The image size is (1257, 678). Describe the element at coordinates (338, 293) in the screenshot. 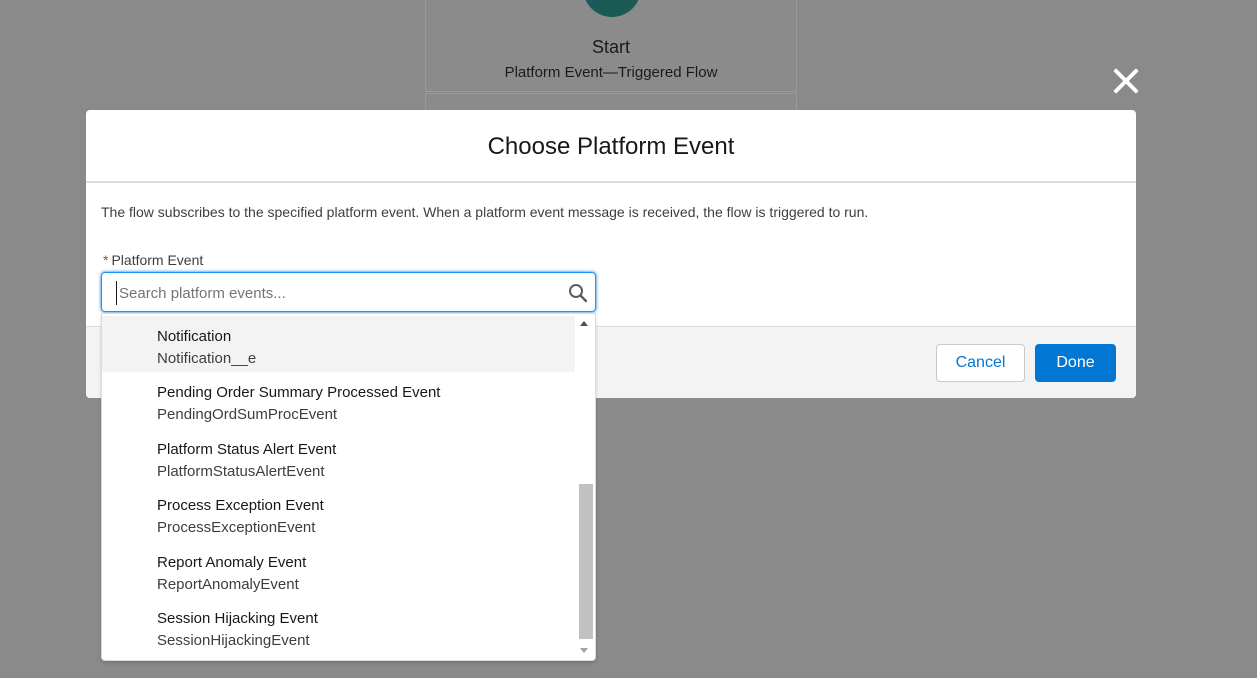

I see `platform-event-search-input` at that location.